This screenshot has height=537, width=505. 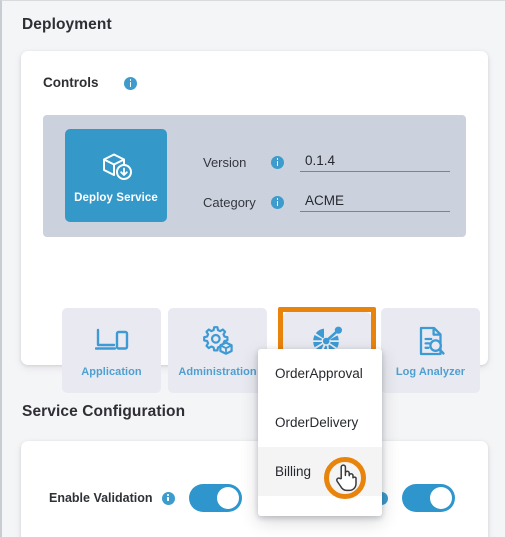 What do you see at coordinates (116, 166) in the screenshot?
I see `package-download-icon` at bounding box center [116, 166].